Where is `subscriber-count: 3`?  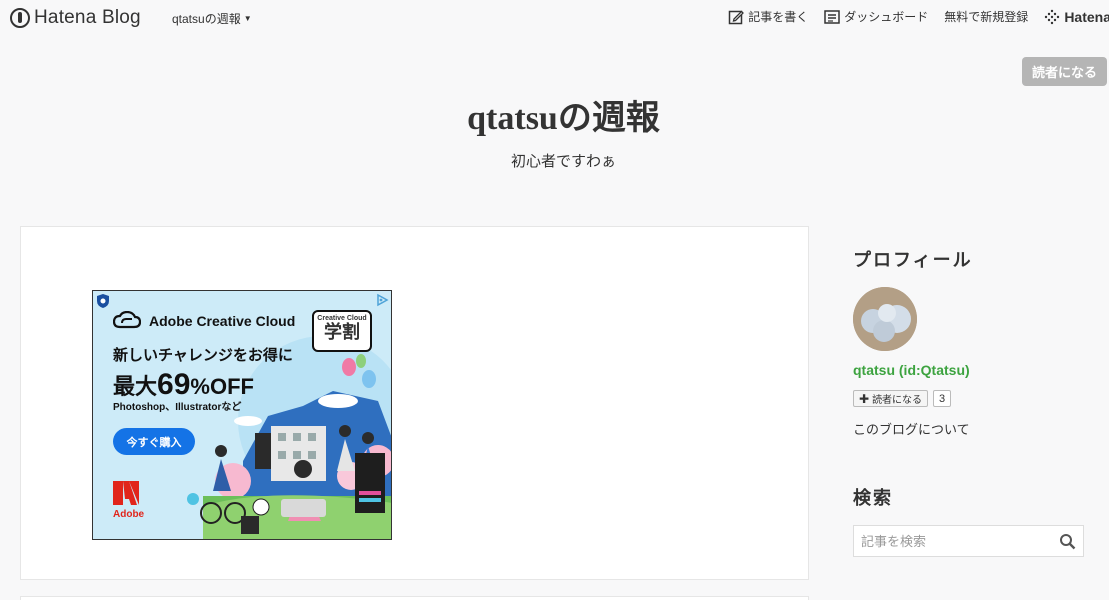
subscriber-count: 3 is located at coordinates (942, 398).